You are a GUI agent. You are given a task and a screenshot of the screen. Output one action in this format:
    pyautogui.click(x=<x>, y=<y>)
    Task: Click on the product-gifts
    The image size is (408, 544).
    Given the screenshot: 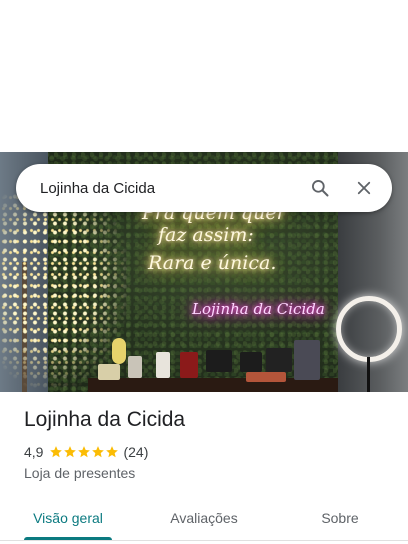 What is the action you would take?
    pyautogui.click(x=266, y=377)
    